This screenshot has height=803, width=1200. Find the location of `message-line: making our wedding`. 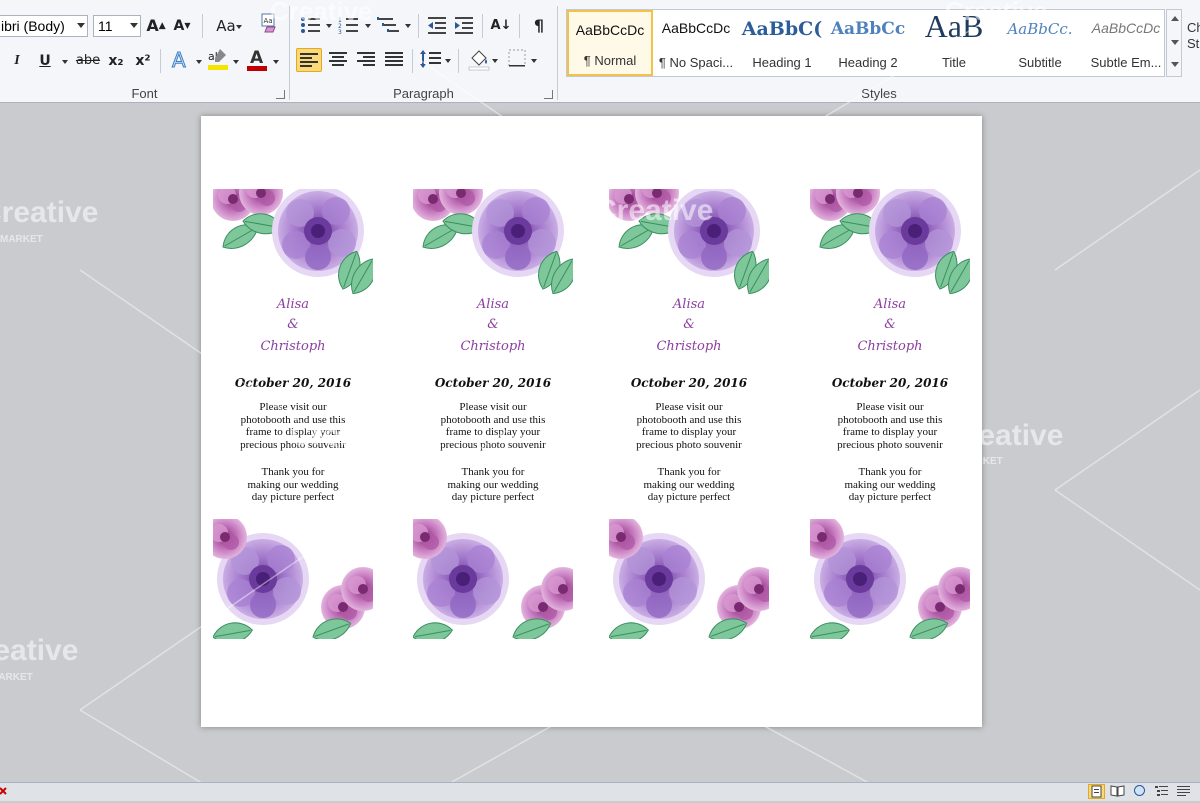

message-line: making our wedding is located at coordinates (689, 484).